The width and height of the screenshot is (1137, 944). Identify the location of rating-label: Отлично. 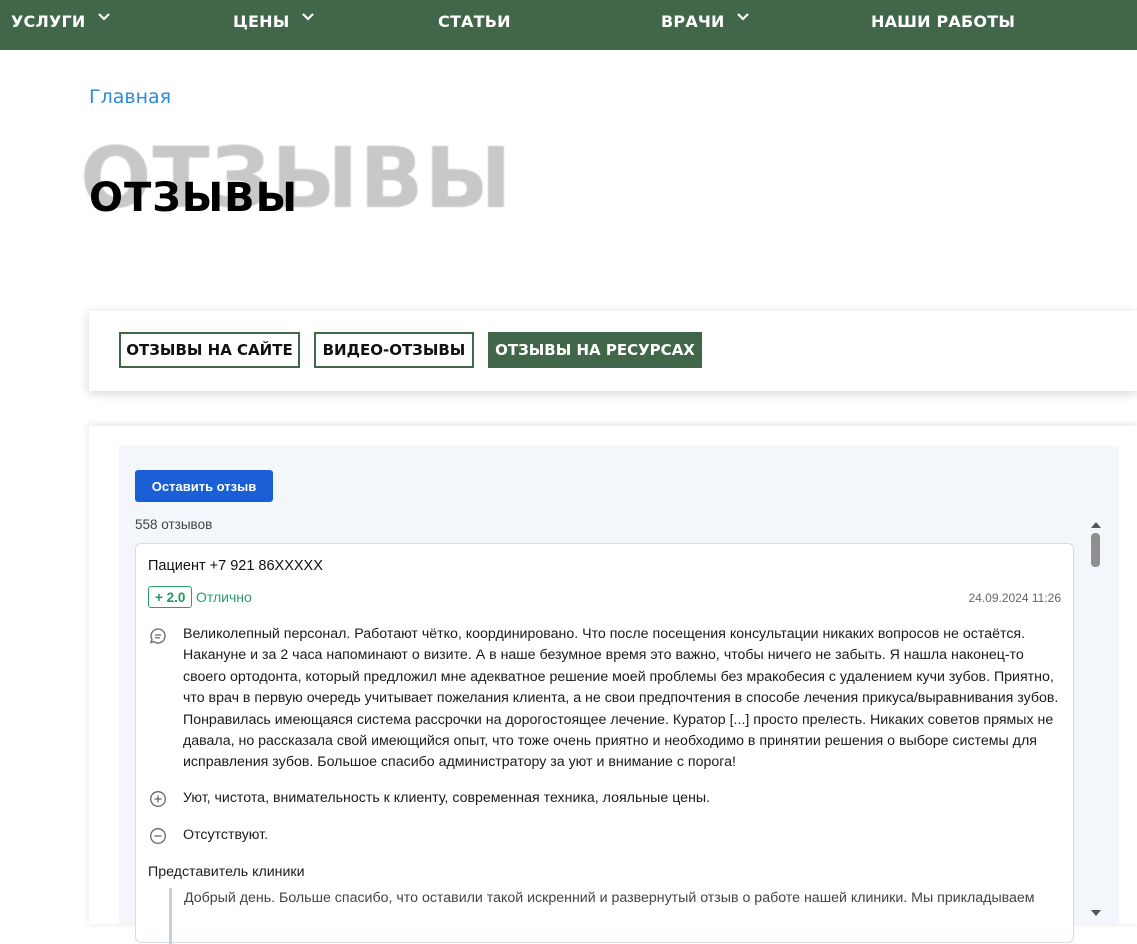
(224, 597).